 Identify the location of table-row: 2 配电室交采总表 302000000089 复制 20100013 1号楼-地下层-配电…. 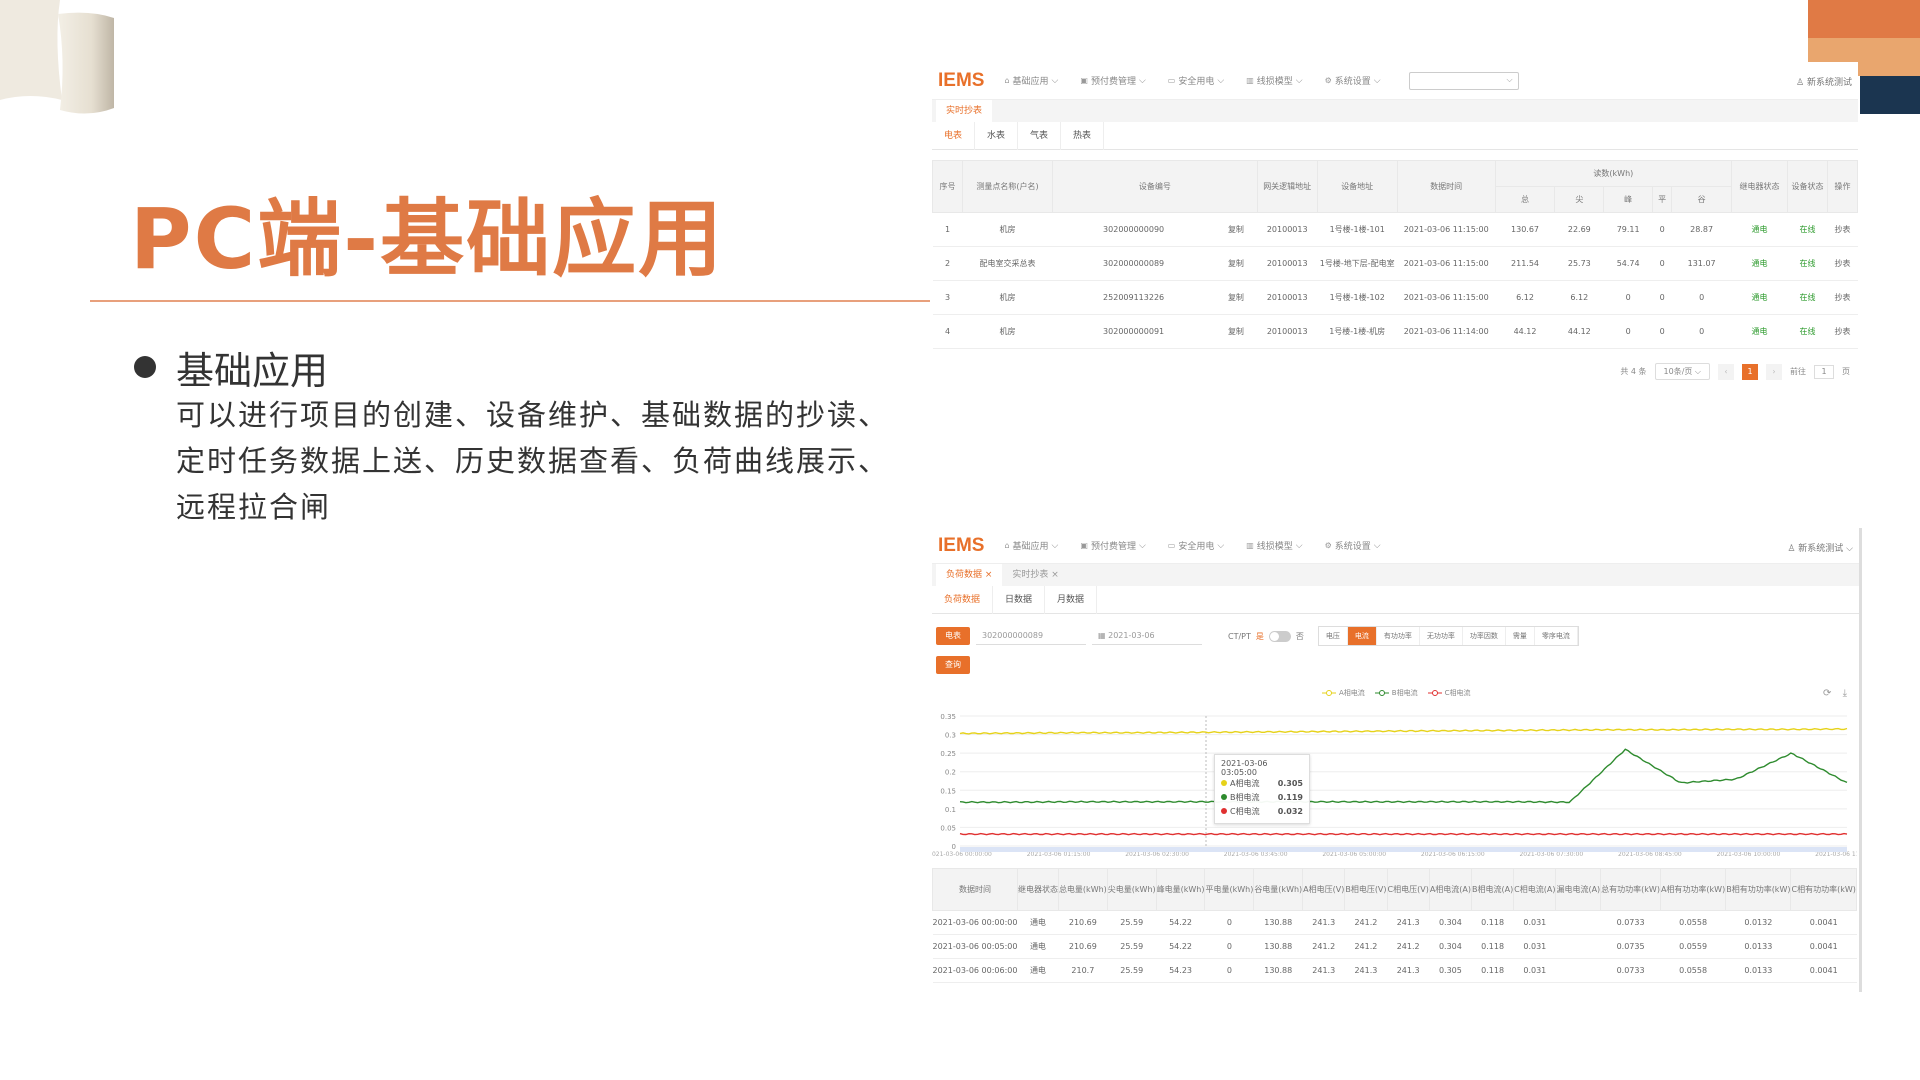
(1395, 263).